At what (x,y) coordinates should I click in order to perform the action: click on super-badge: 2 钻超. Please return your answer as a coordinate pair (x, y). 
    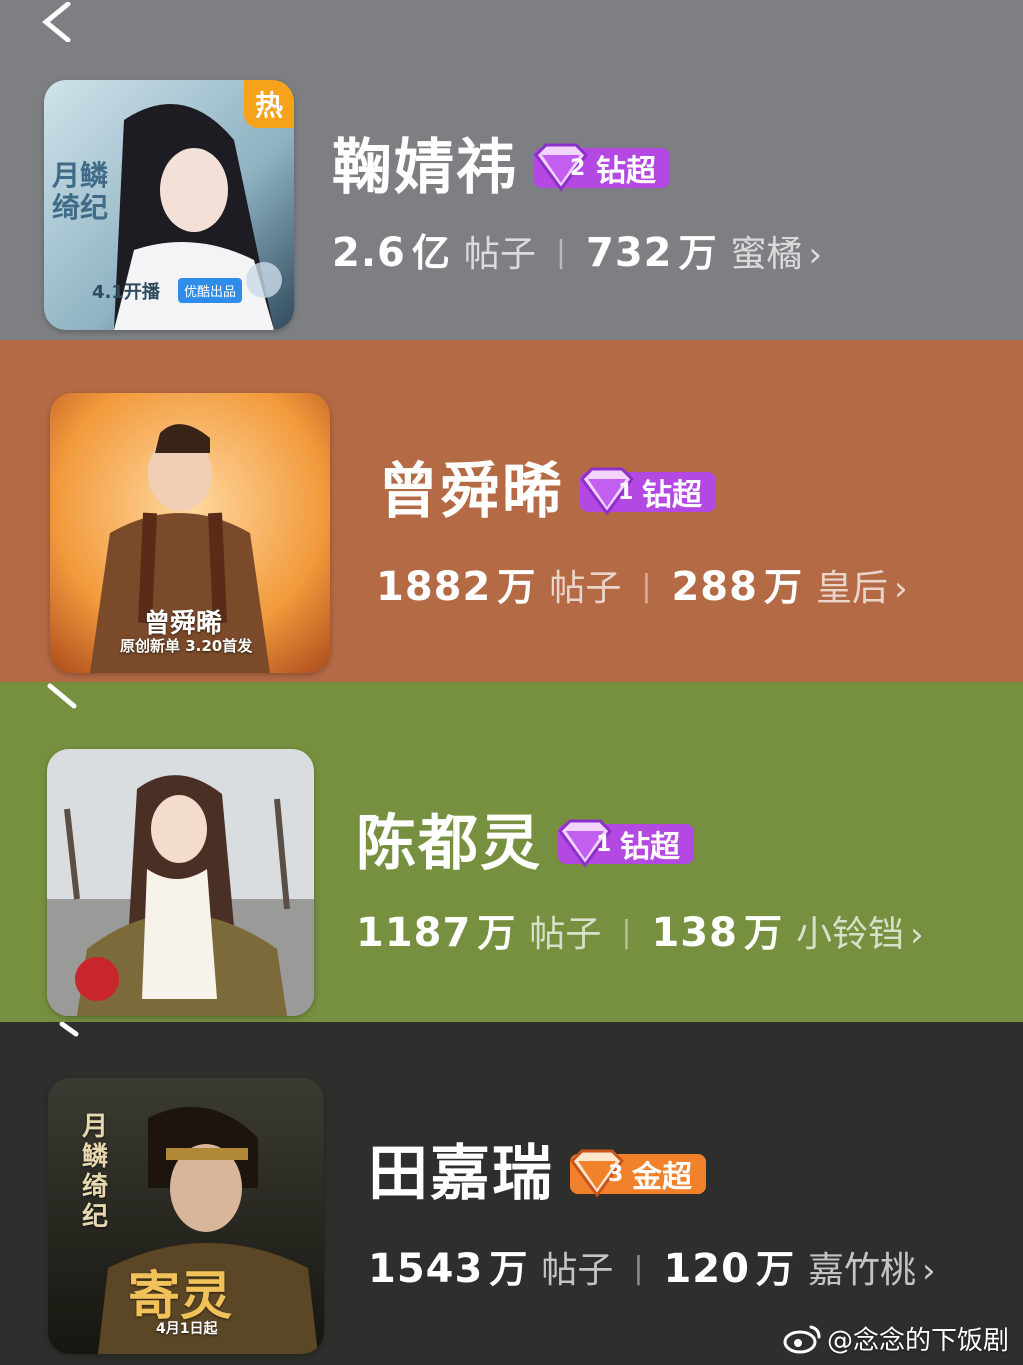
    Looking at the image, I should click on (602, 167).